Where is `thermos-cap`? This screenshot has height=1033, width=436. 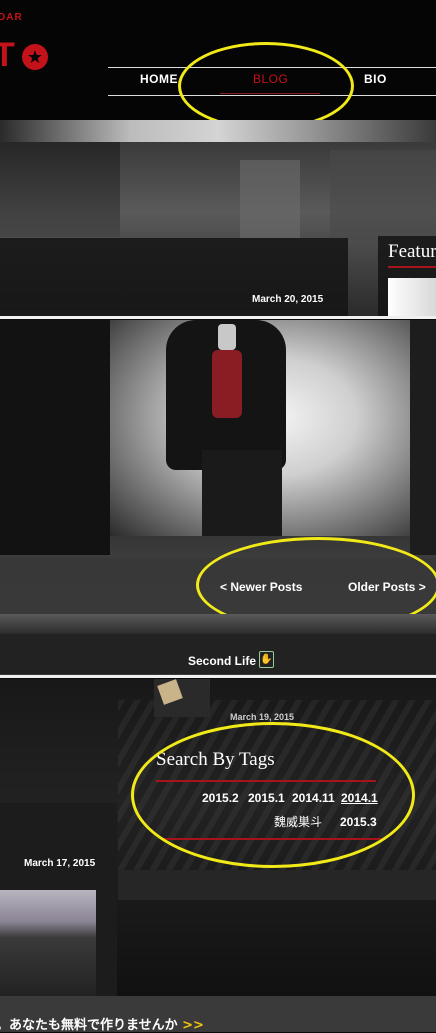
thermos-cap is located at coordinates (227, 337).